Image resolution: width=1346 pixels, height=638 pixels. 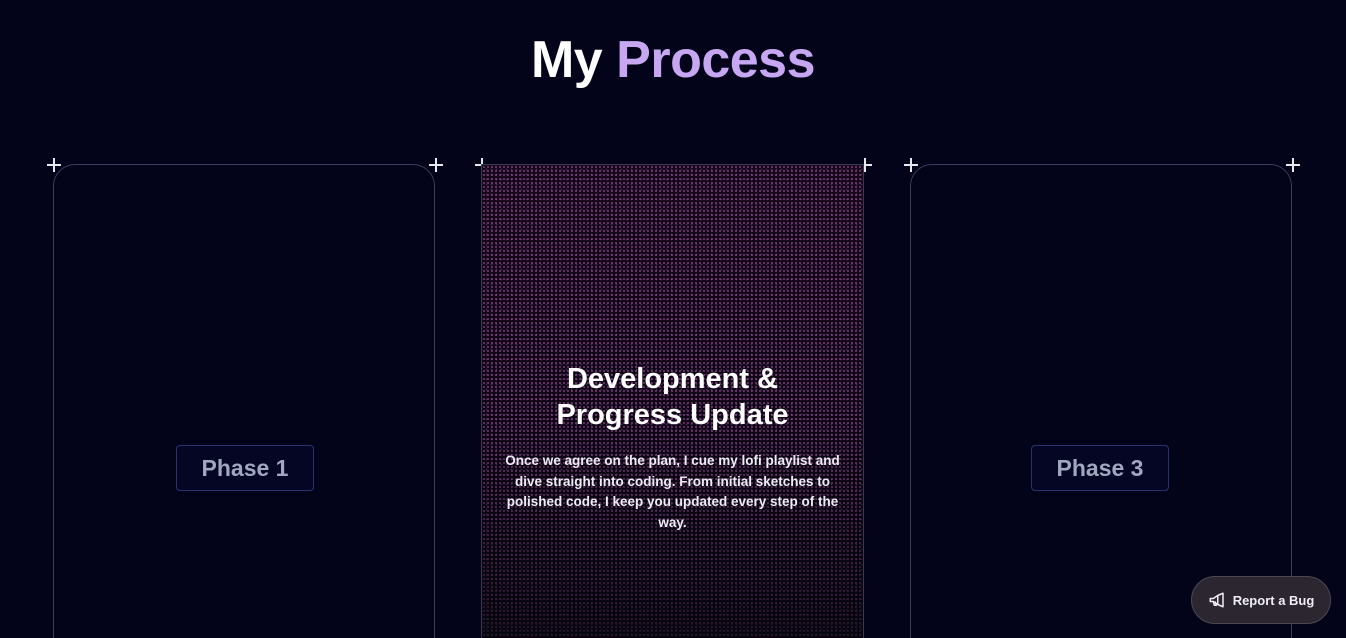 I want to click on page-title: My Process, so click(x=673, y=60).